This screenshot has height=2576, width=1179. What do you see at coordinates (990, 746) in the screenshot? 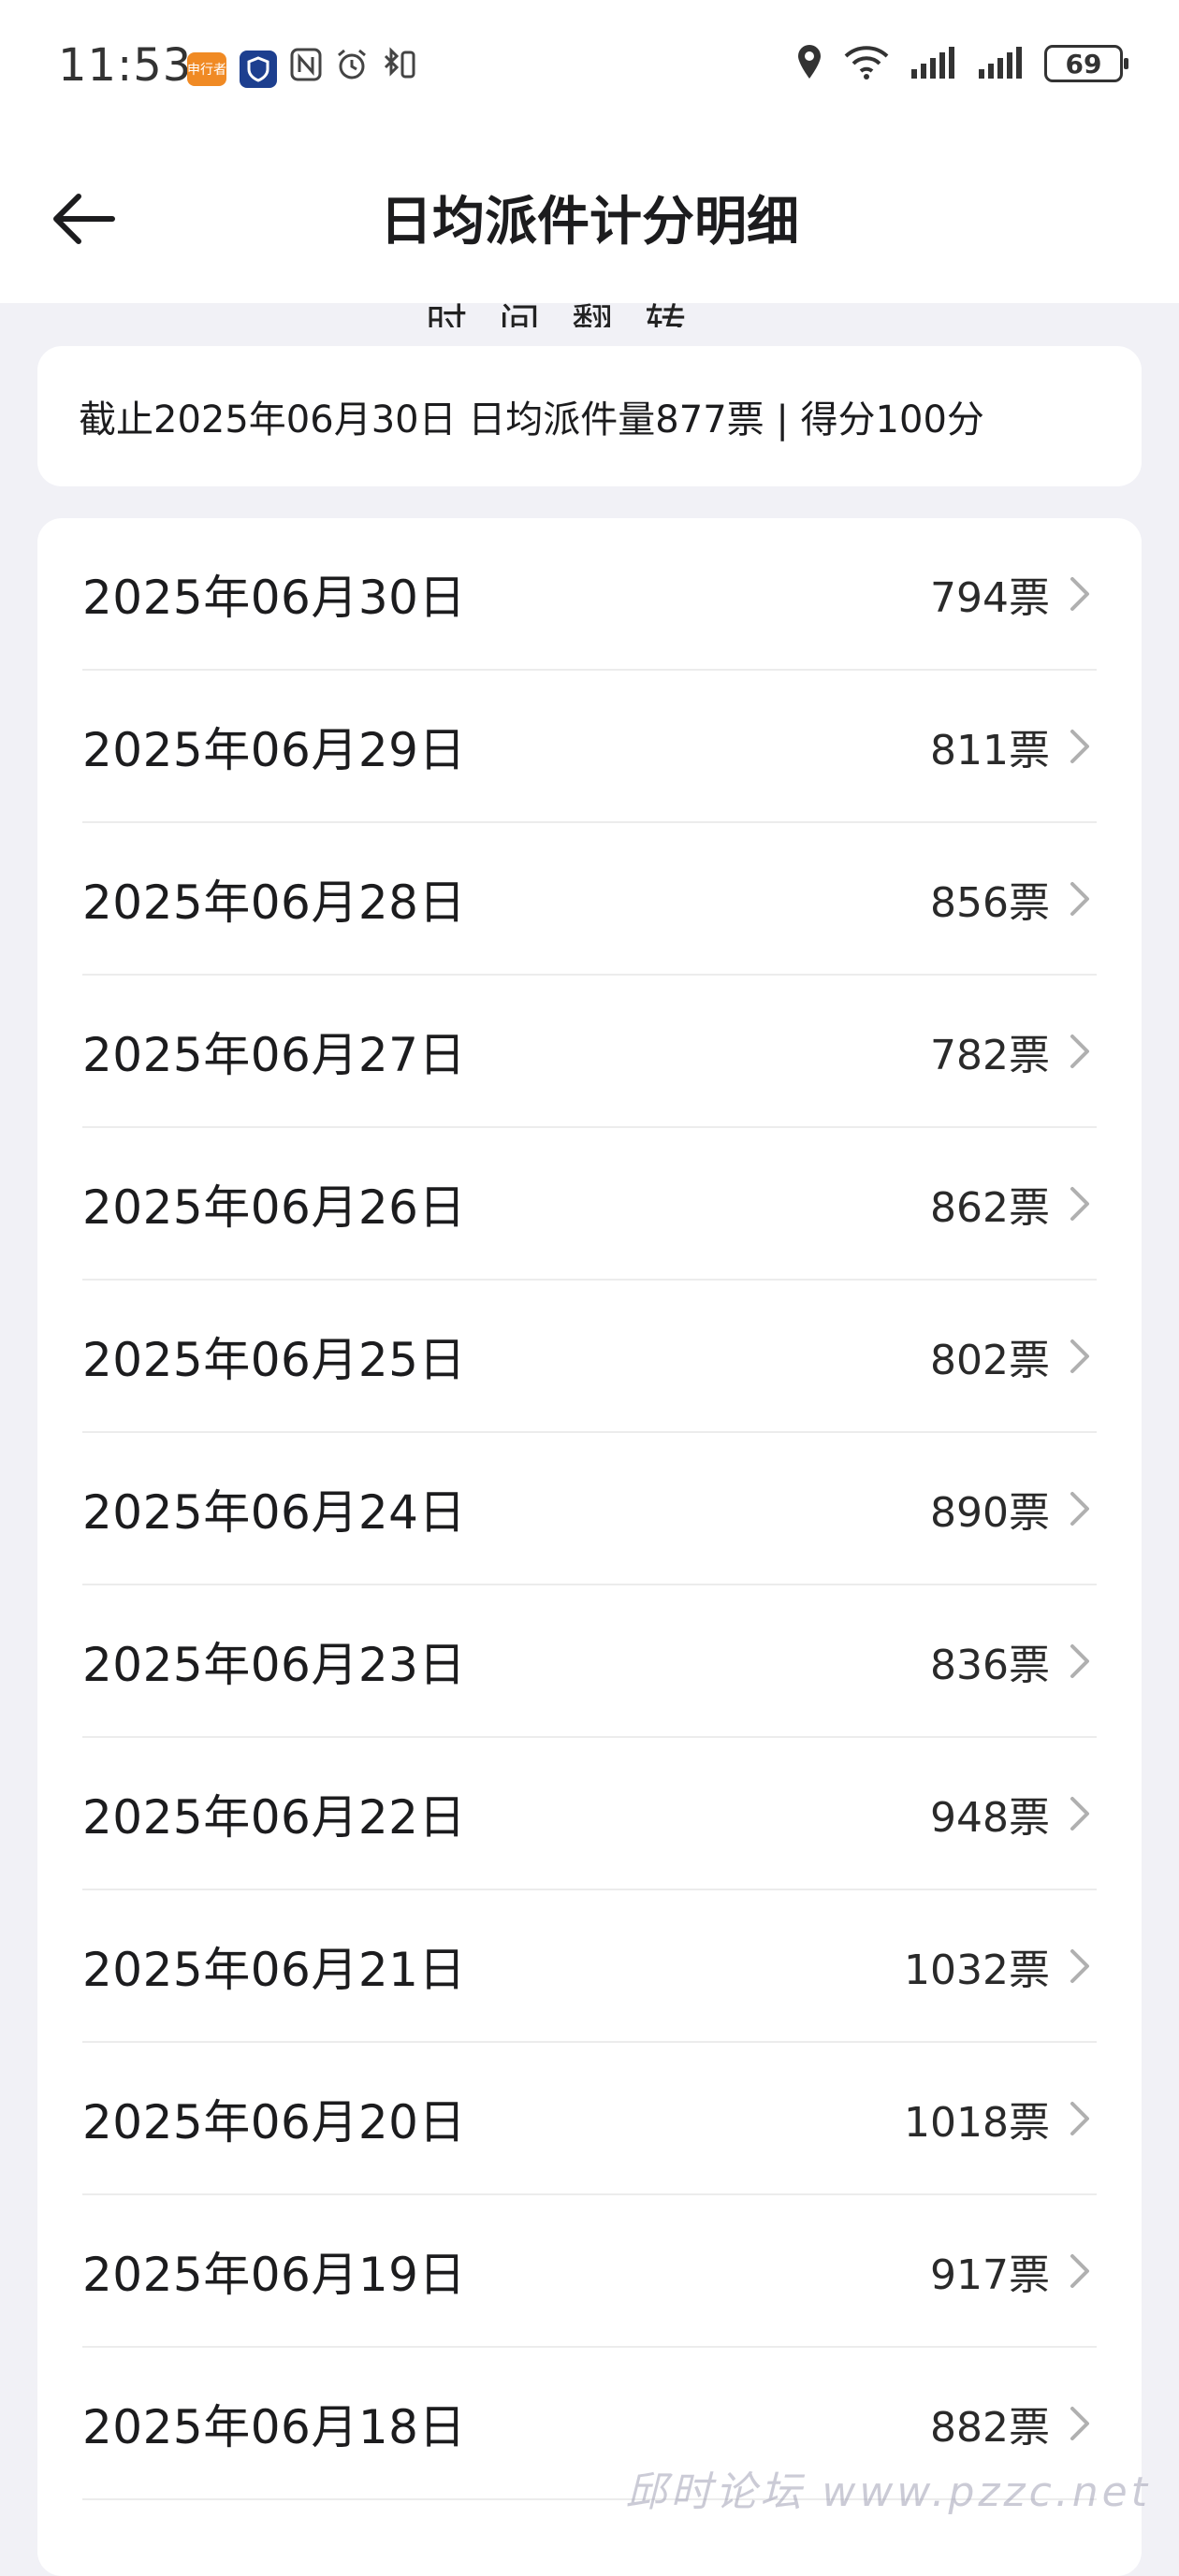
I see `row-count: 811票` at bounding box center [990, 746].